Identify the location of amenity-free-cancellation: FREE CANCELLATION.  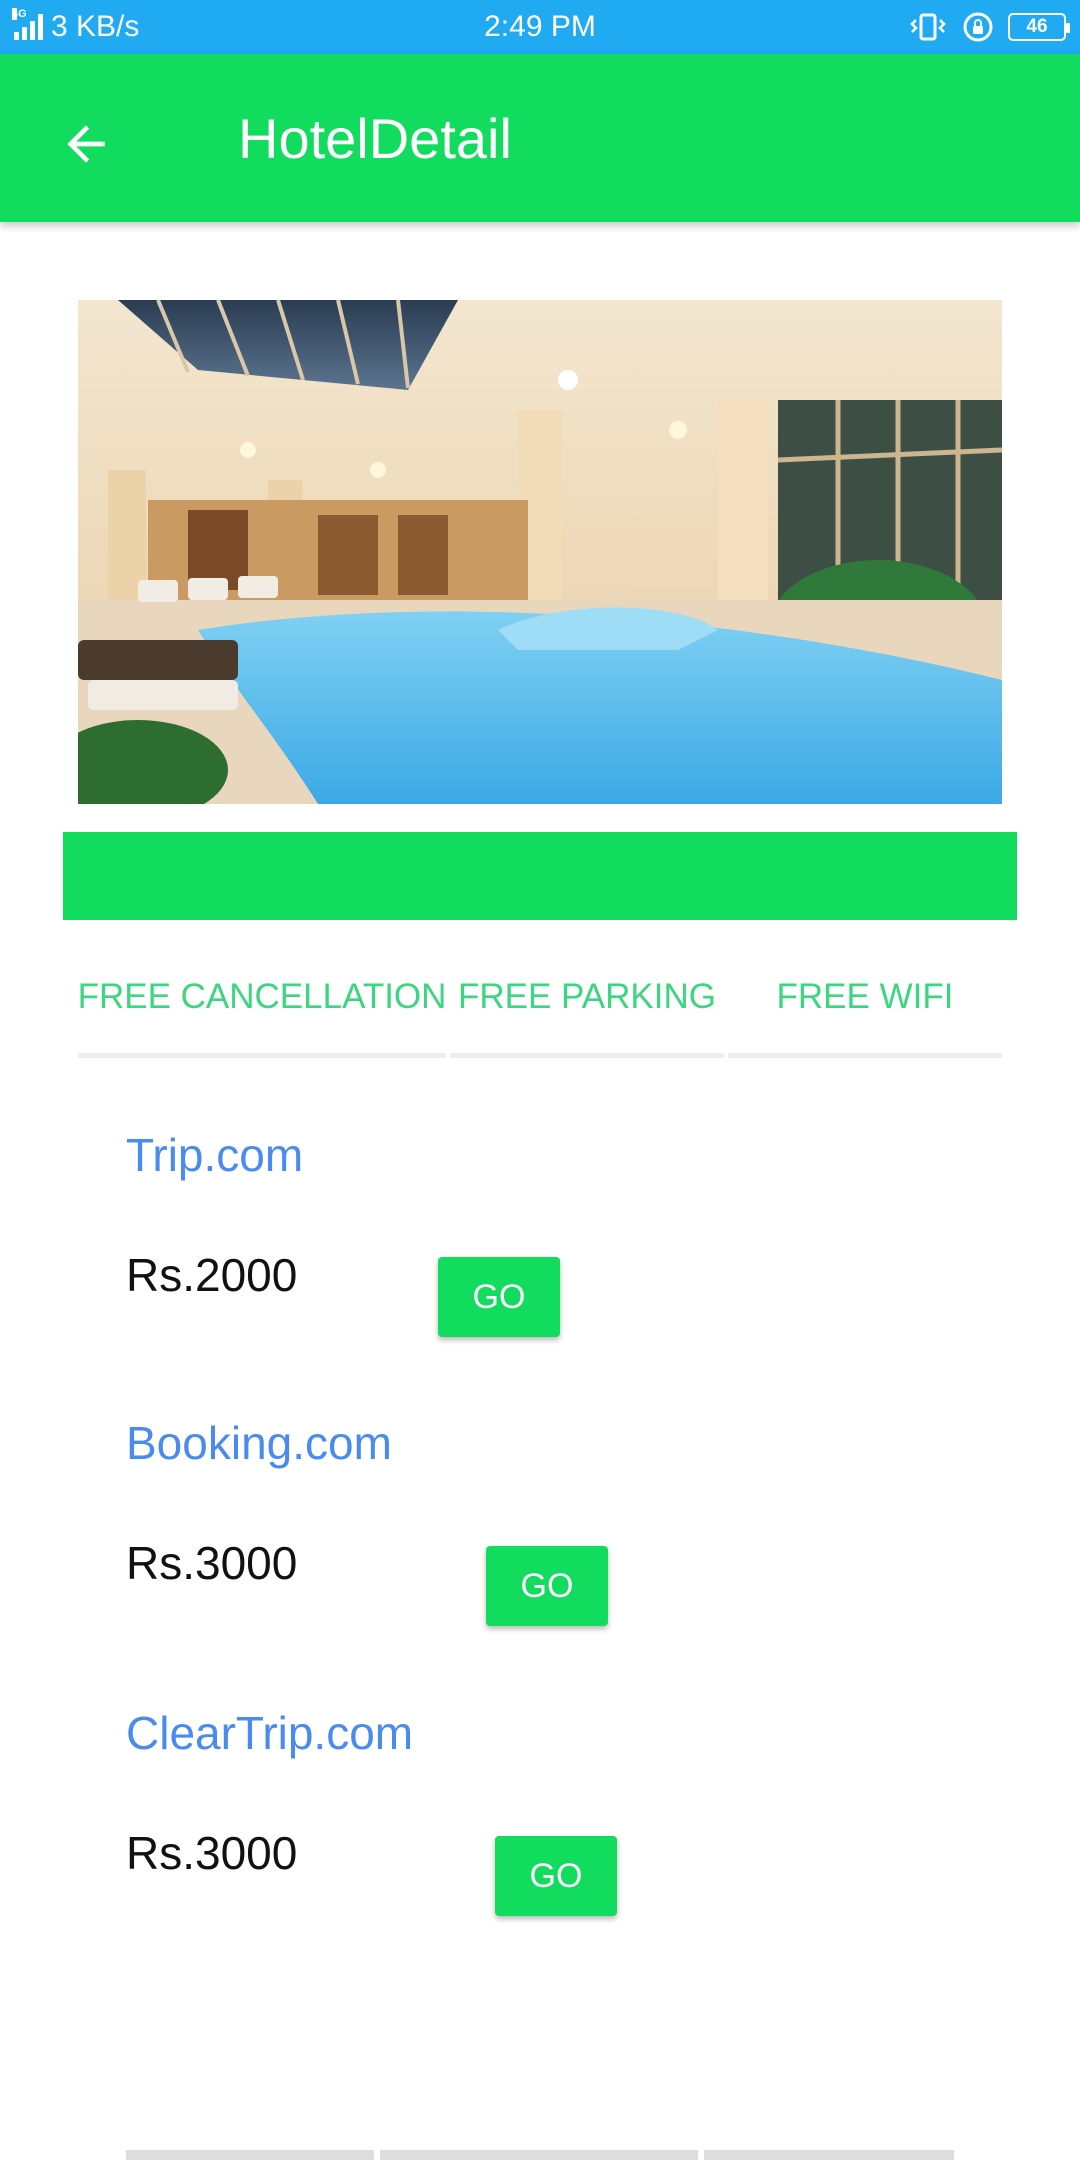
(262, 999).